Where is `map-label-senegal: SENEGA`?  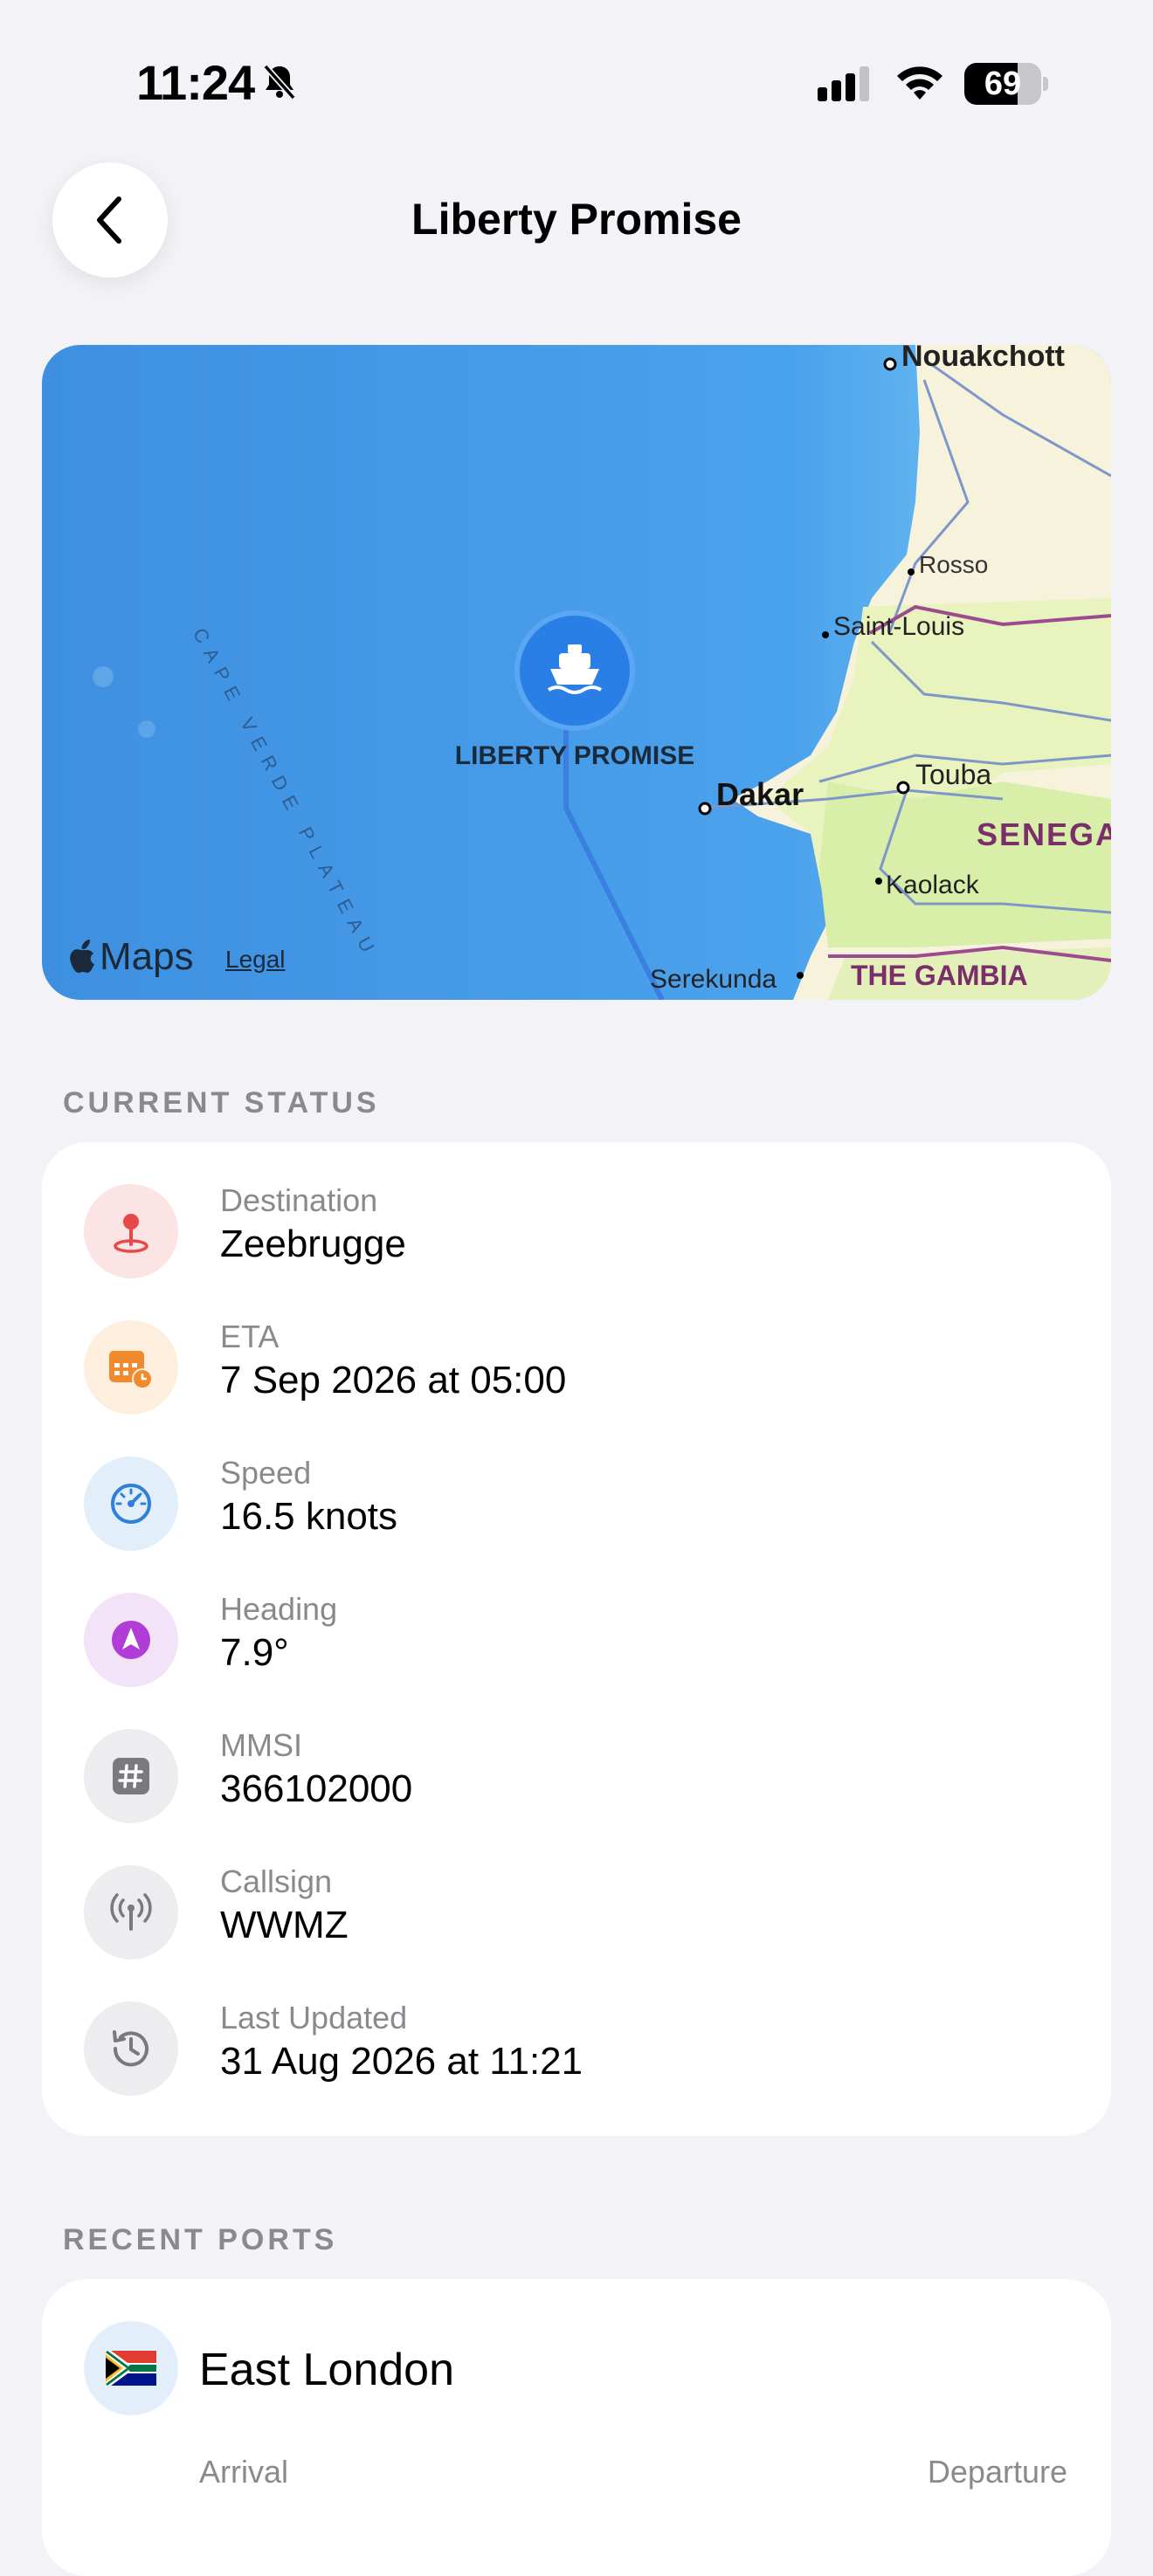
map-label-senegal: SENEGA is located at coordinates (1044, 834).